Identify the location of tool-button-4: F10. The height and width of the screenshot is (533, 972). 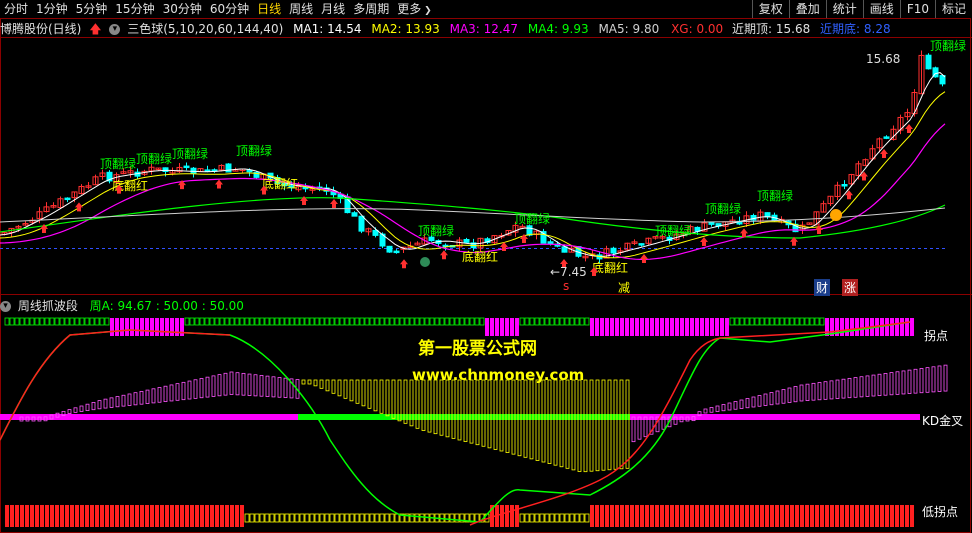
(917, 9).